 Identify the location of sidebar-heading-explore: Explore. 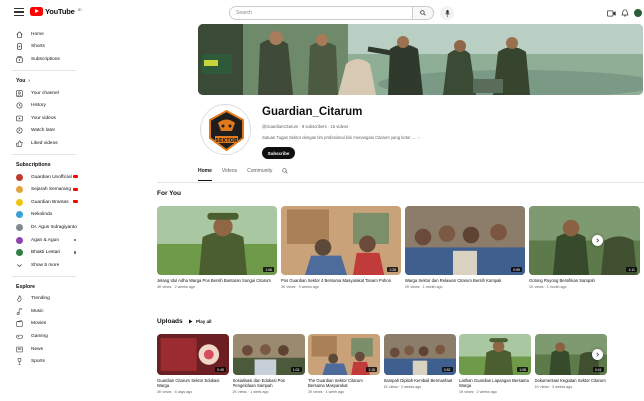
(26, 286).